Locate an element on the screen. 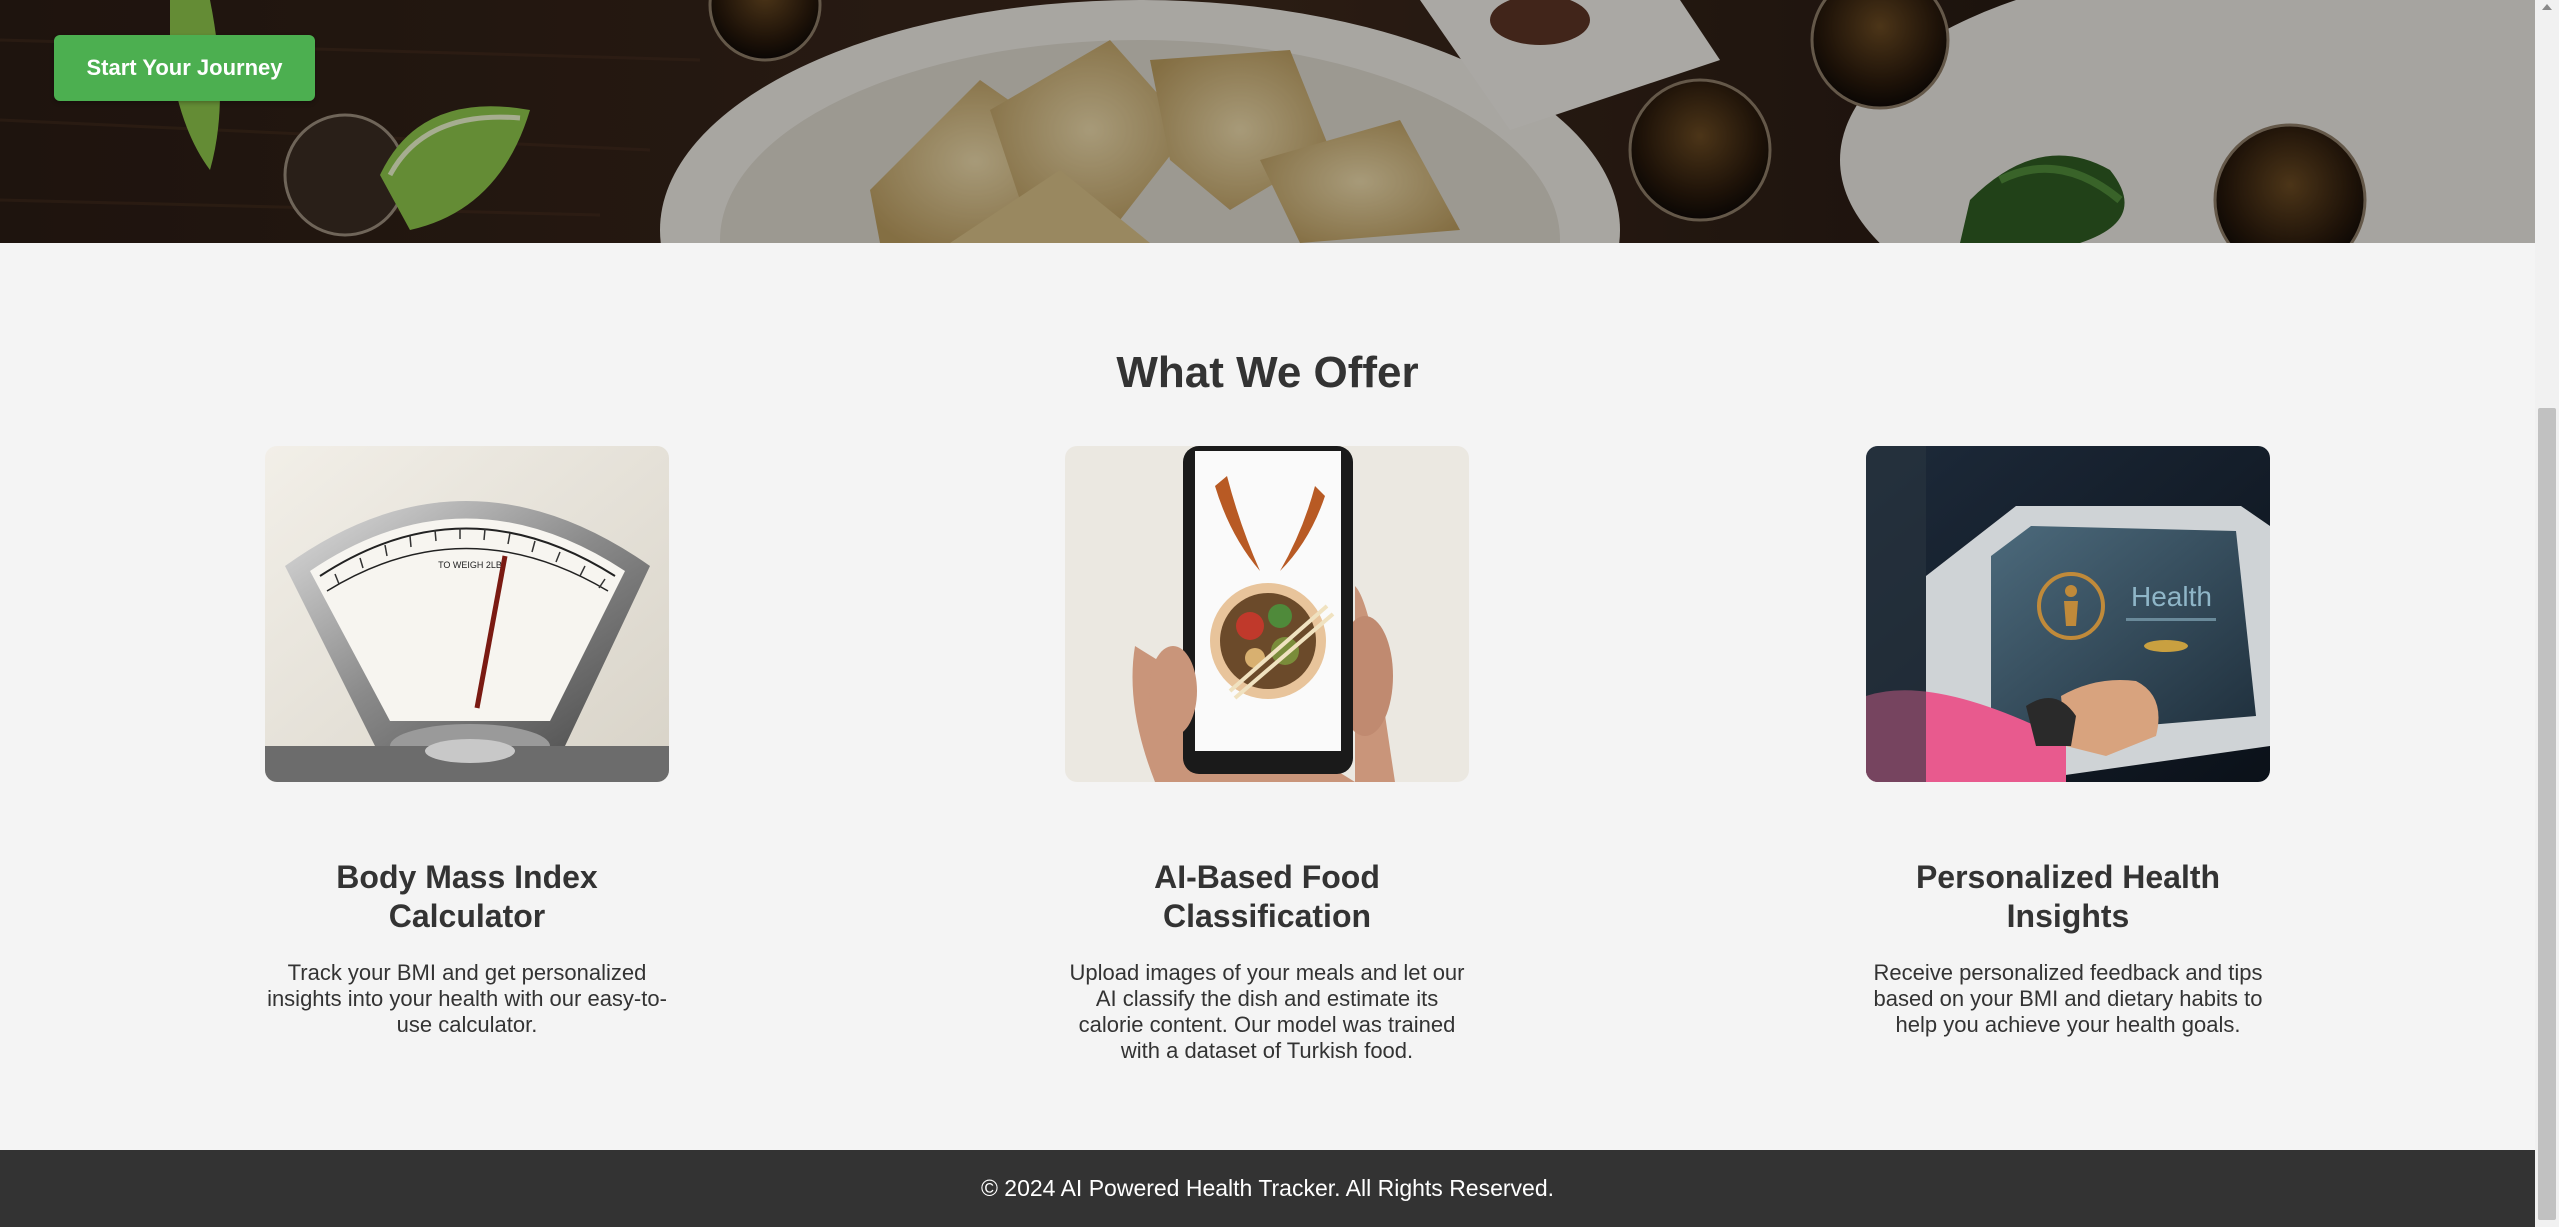 The image size is (2559, 1227). smartphone-food-icon is located at coordinates (1267, 614).